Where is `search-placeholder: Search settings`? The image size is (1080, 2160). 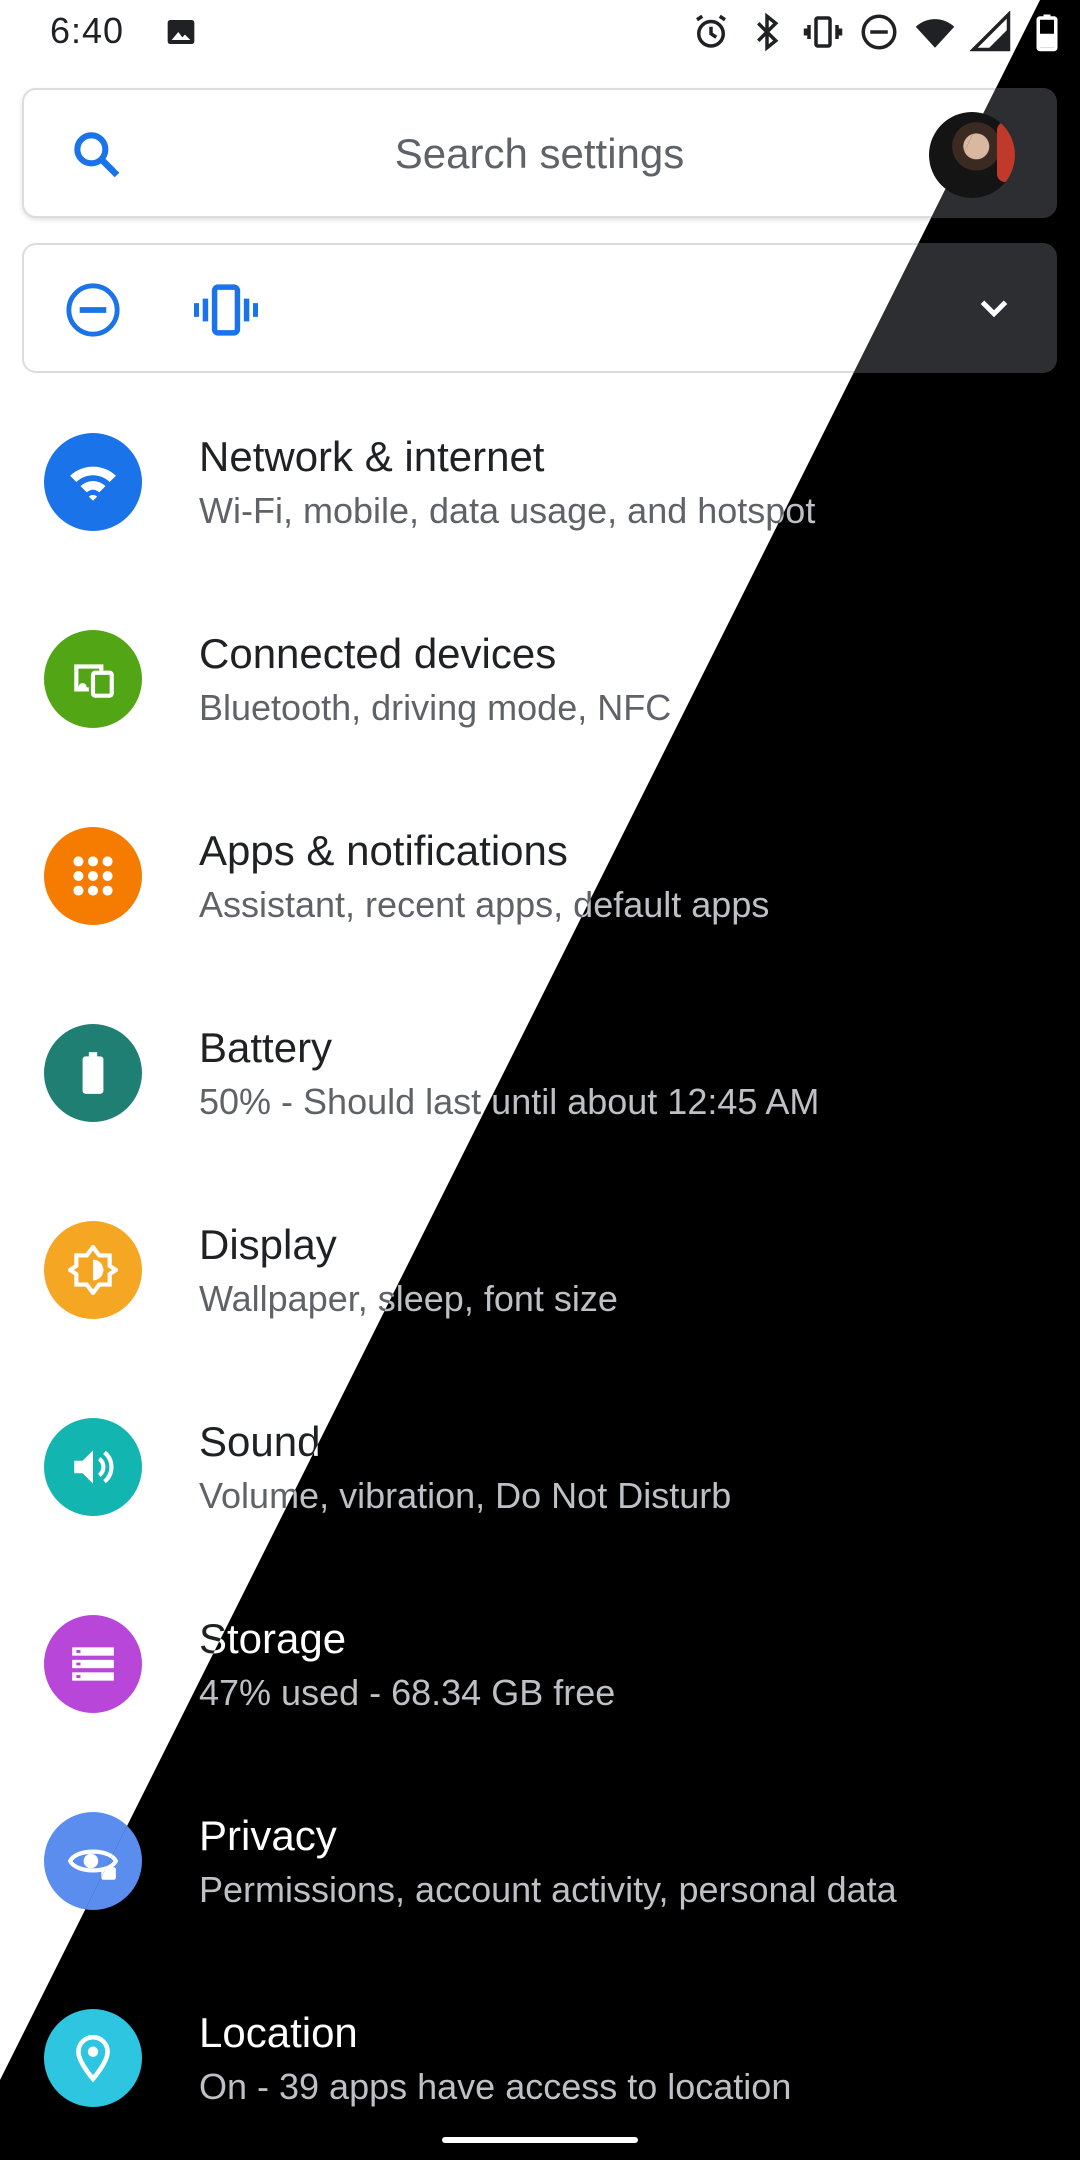 search-placeholder: Search settings is located at coordinates (539, 153).